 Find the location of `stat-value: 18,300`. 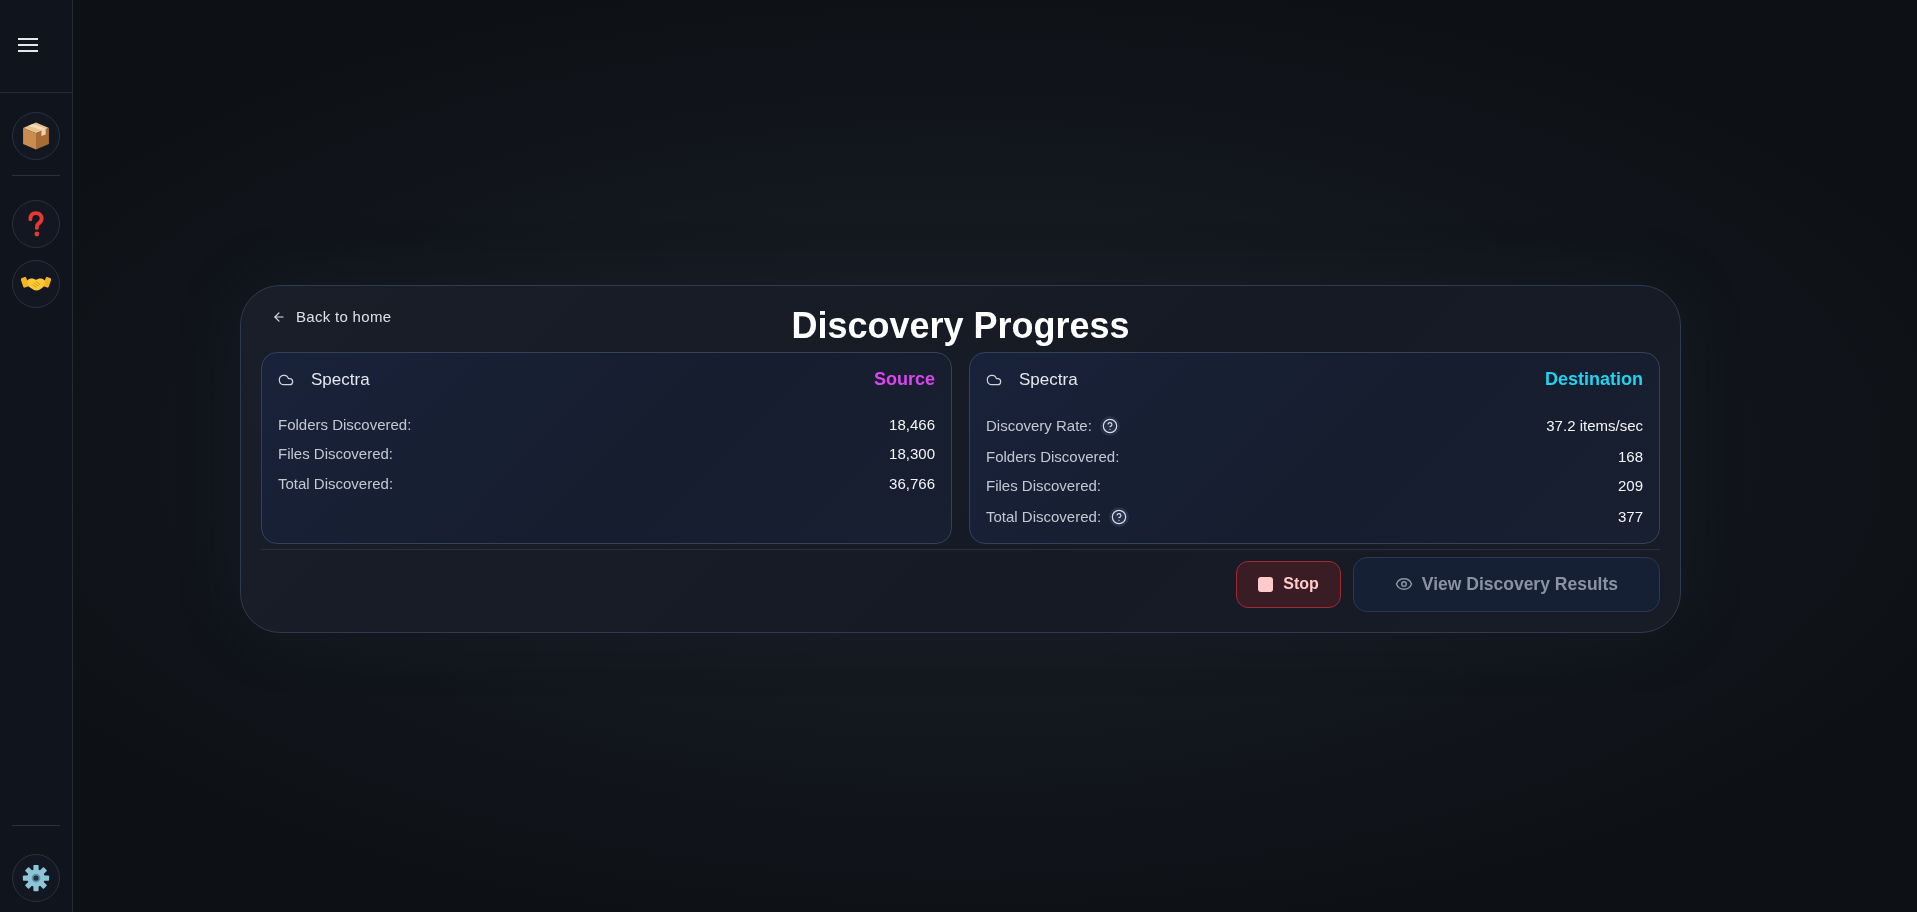

stat-value: 18,300 is located at coordinates (912, 454).